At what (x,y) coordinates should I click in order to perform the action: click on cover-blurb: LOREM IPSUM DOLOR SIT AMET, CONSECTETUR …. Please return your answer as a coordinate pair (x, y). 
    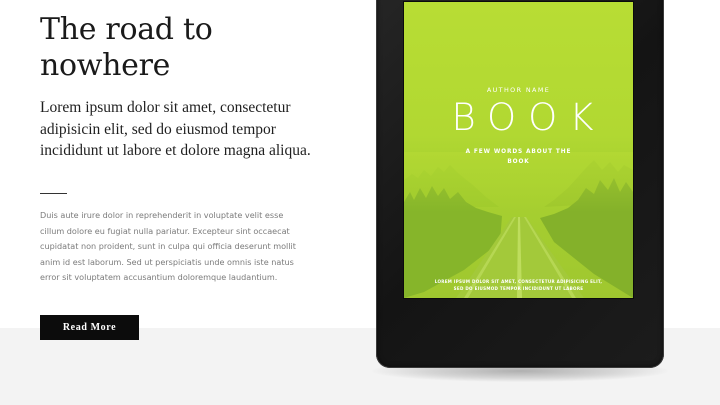
    Looking at the image, I should click on (518, 285).